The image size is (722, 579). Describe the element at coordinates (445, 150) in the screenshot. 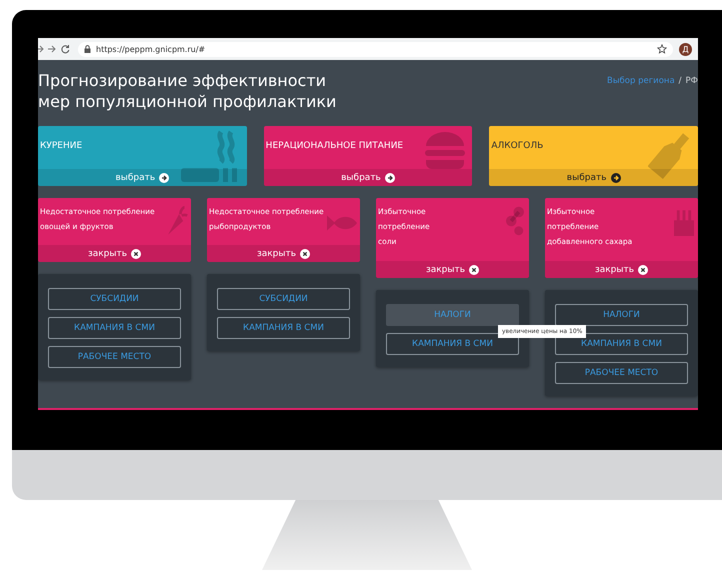

I see `burger-icon` at that location.